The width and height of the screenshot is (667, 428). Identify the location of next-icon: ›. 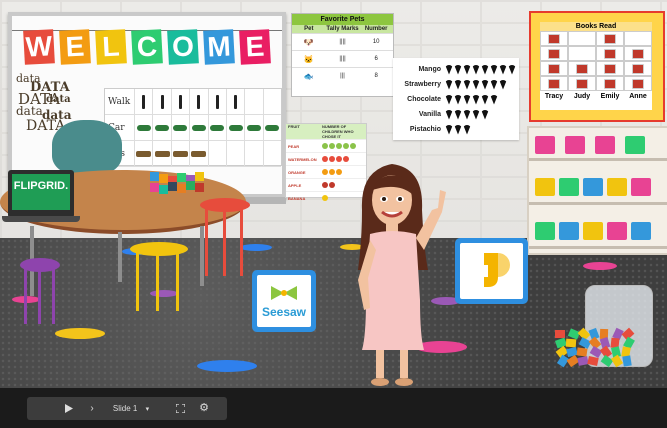
(92, 408).